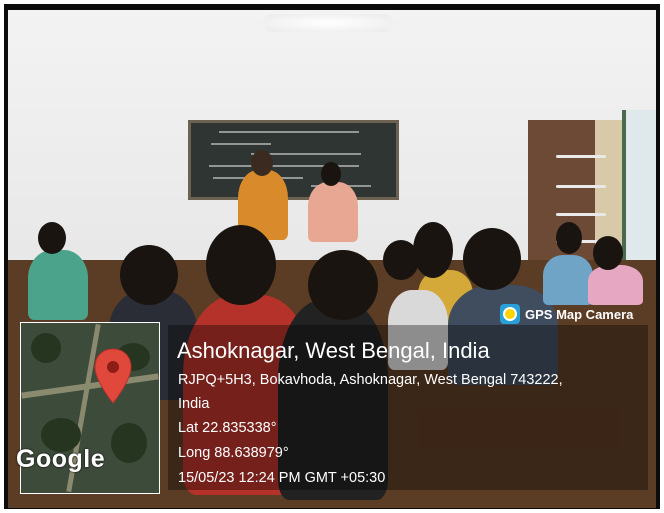 This screenshot has width=664, height=513. What do you see at coordinates (333, 350) in the screenshot?
I see `location-title: Ashoknagar, West Bengal, India` at bounding box center [333, 350].